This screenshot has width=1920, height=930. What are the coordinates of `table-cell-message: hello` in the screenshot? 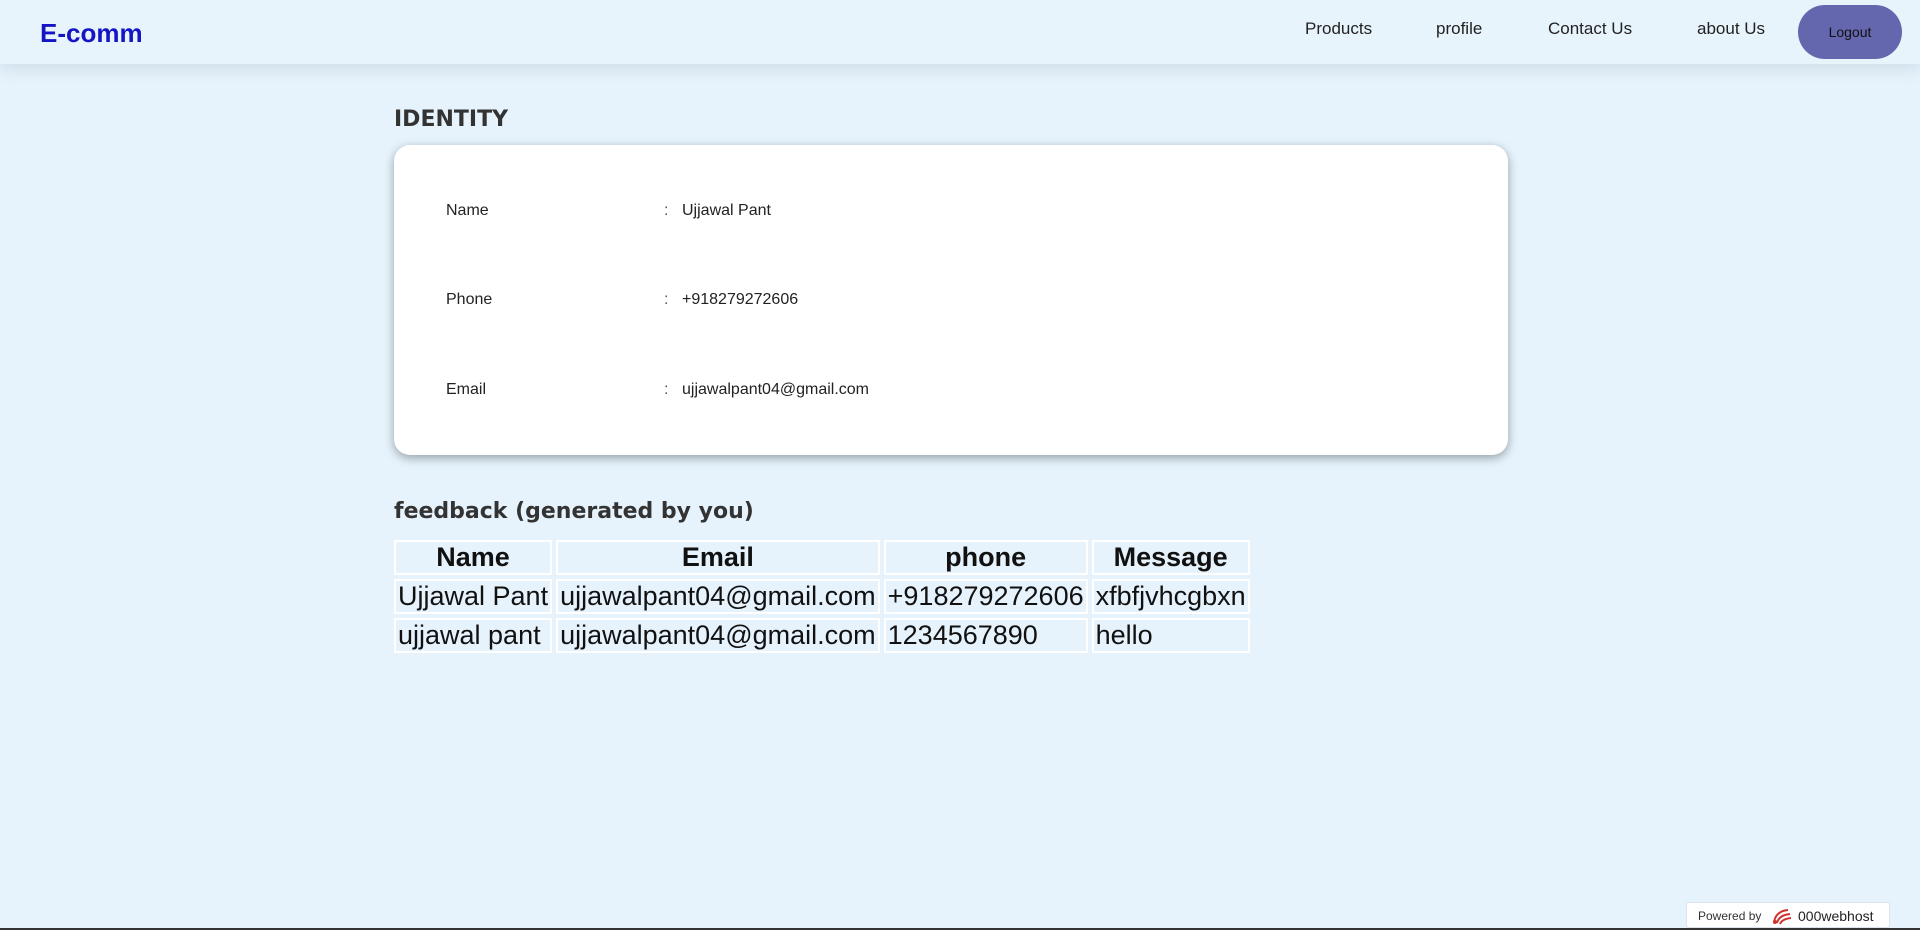 It's located at (1170, 635).